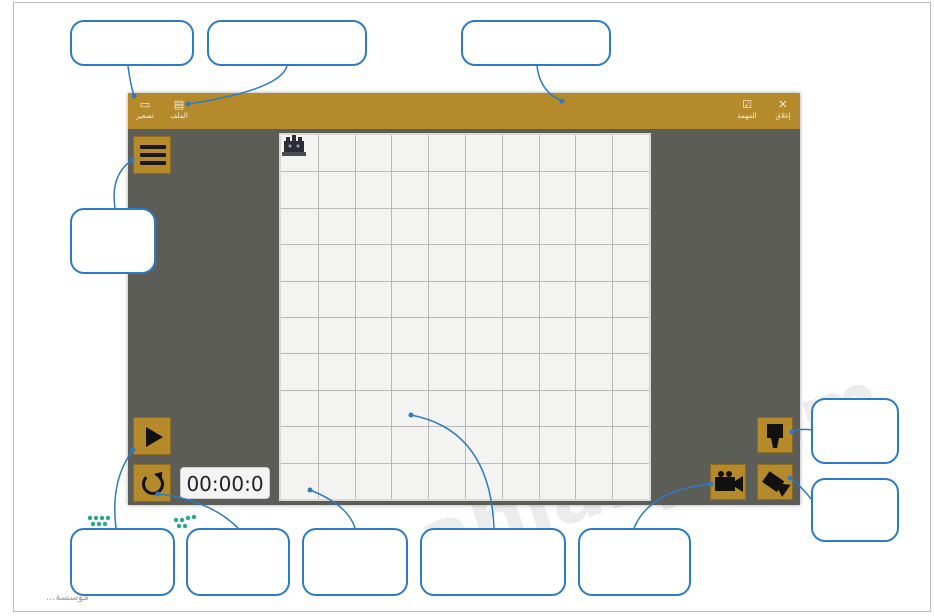 The image size is (934, 616). I want to click on check-icon: ☑, so click(747, 104).